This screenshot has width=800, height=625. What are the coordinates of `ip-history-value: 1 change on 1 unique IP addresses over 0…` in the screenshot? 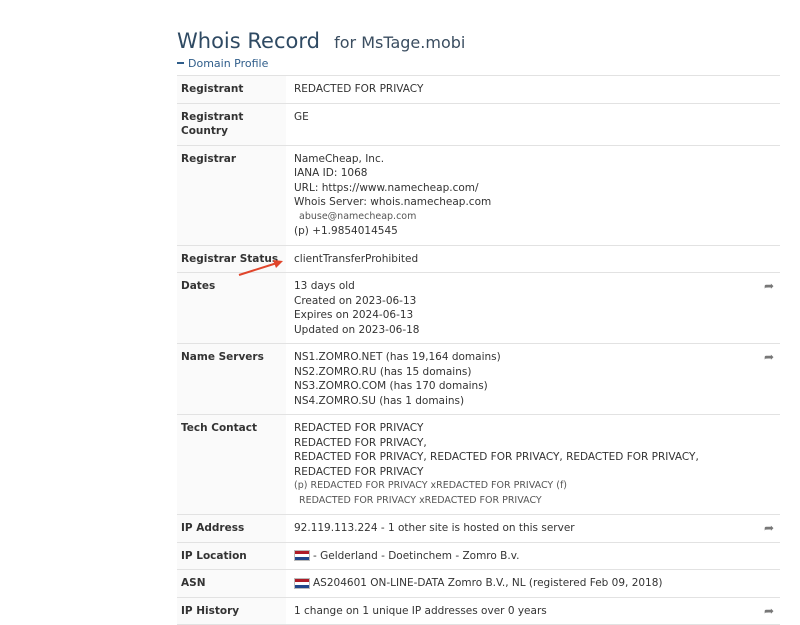 It's located at (420, 610).